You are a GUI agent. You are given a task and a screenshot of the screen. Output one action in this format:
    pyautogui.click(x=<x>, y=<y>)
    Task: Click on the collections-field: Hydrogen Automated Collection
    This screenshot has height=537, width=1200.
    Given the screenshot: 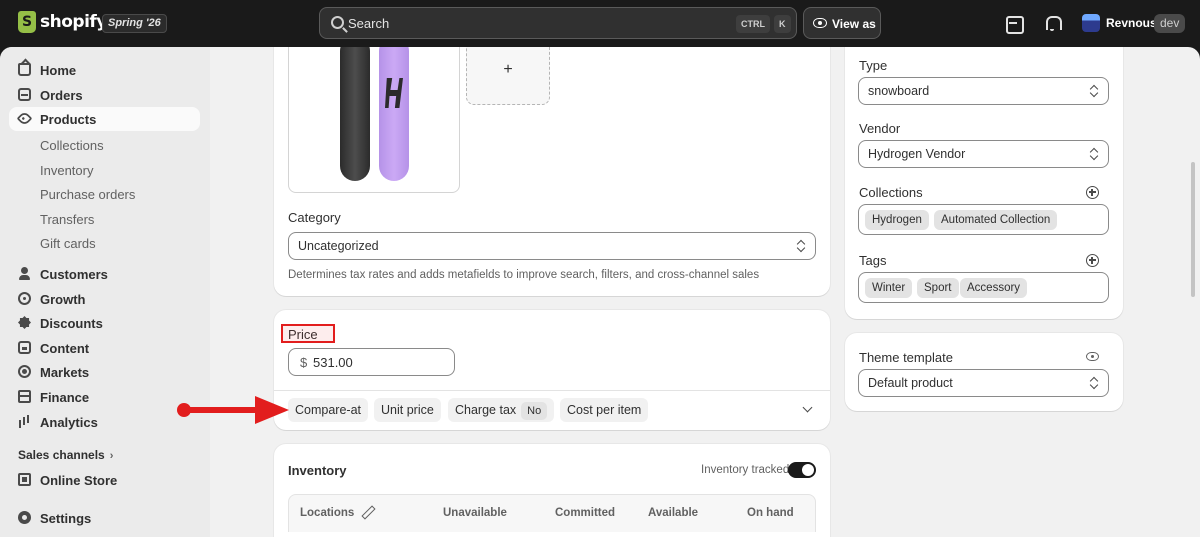 What is the action you would take?
    pyautogui.click(x=983, y=219)
    